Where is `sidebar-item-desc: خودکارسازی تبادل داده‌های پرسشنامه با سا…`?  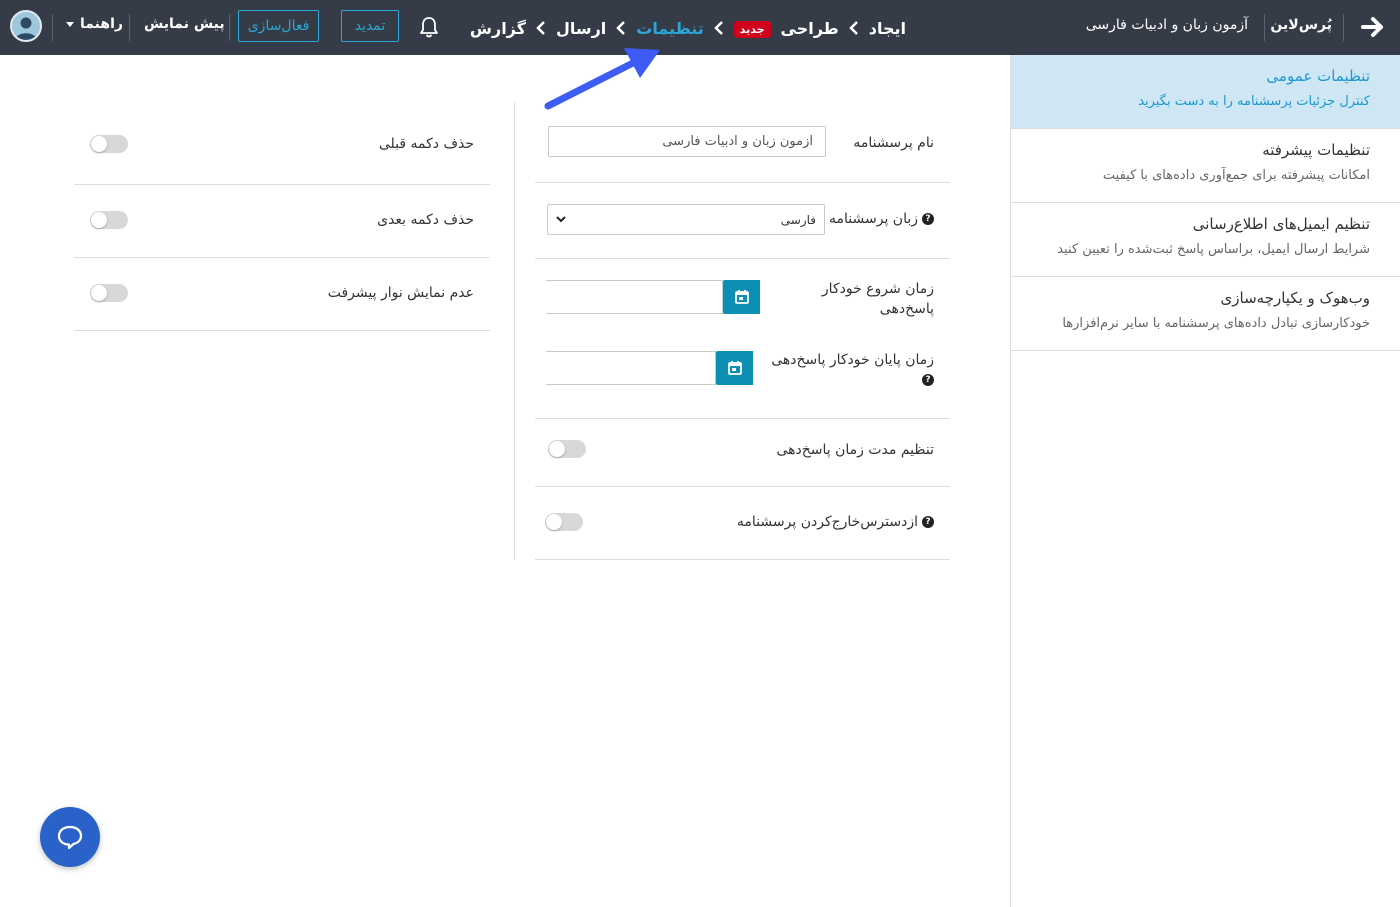 sidebar-item-desc: خودکارسازی تبادل داده‌های پرسشنامه با سا… is located at coordinates (1216, 323).